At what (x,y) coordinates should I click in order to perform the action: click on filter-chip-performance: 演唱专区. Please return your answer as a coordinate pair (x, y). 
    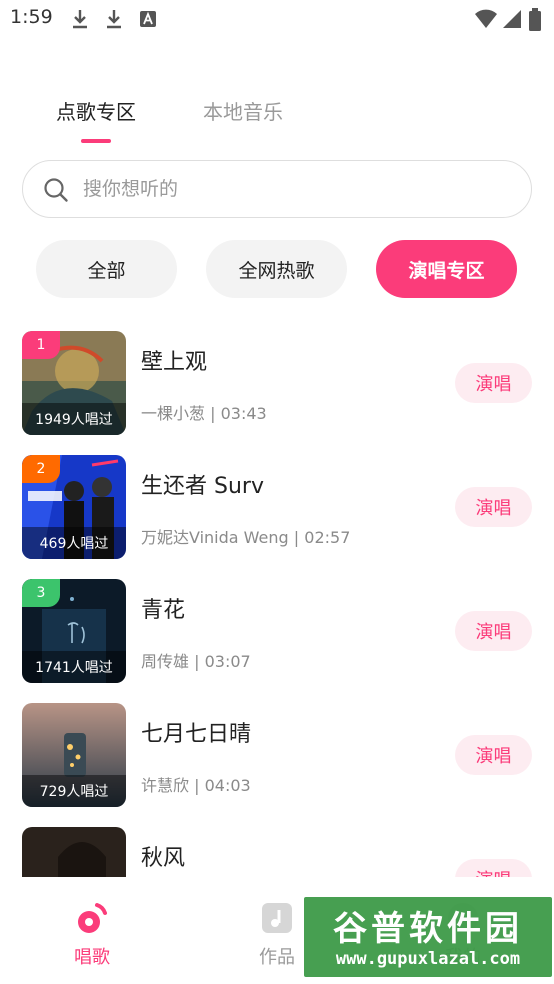
    Looking at the image, I should click on (446, 269).